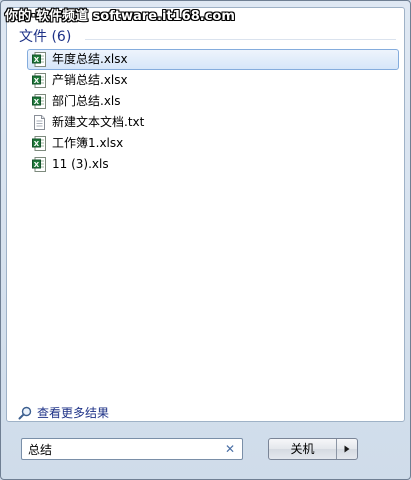 The image size is (411, 480). Describe the element at coordinates (213, 164) in the screenshot. I see `list-item: X 11 (3).xls` at that location.